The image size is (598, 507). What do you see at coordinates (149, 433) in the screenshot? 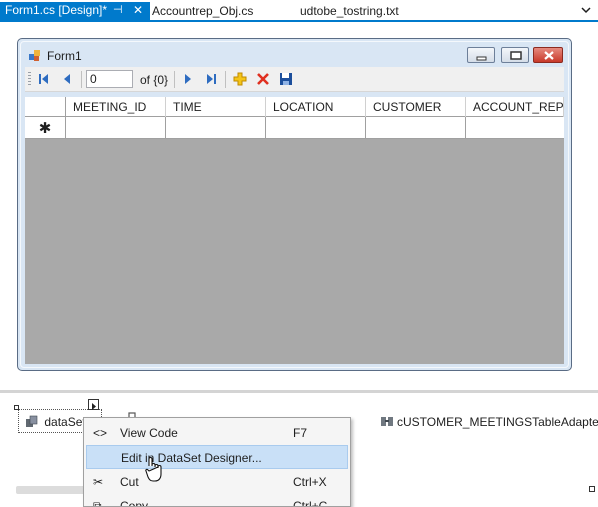
I see `menu-item-label: View Code` at bounding box center [149, 433].